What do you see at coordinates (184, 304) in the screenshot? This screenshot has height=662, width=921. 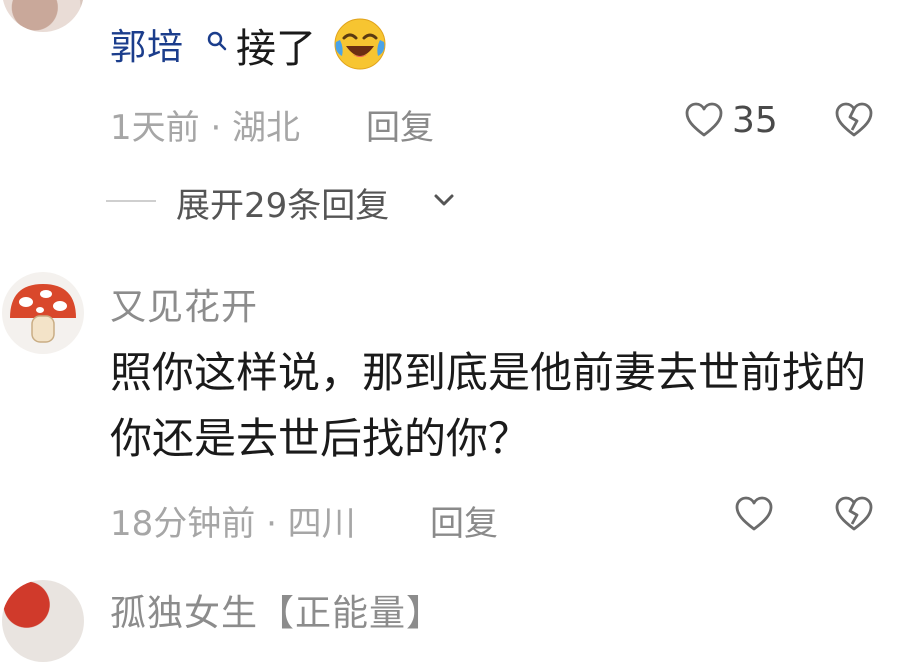 I see `username: 又见花开` at bounding box center [184, 304].